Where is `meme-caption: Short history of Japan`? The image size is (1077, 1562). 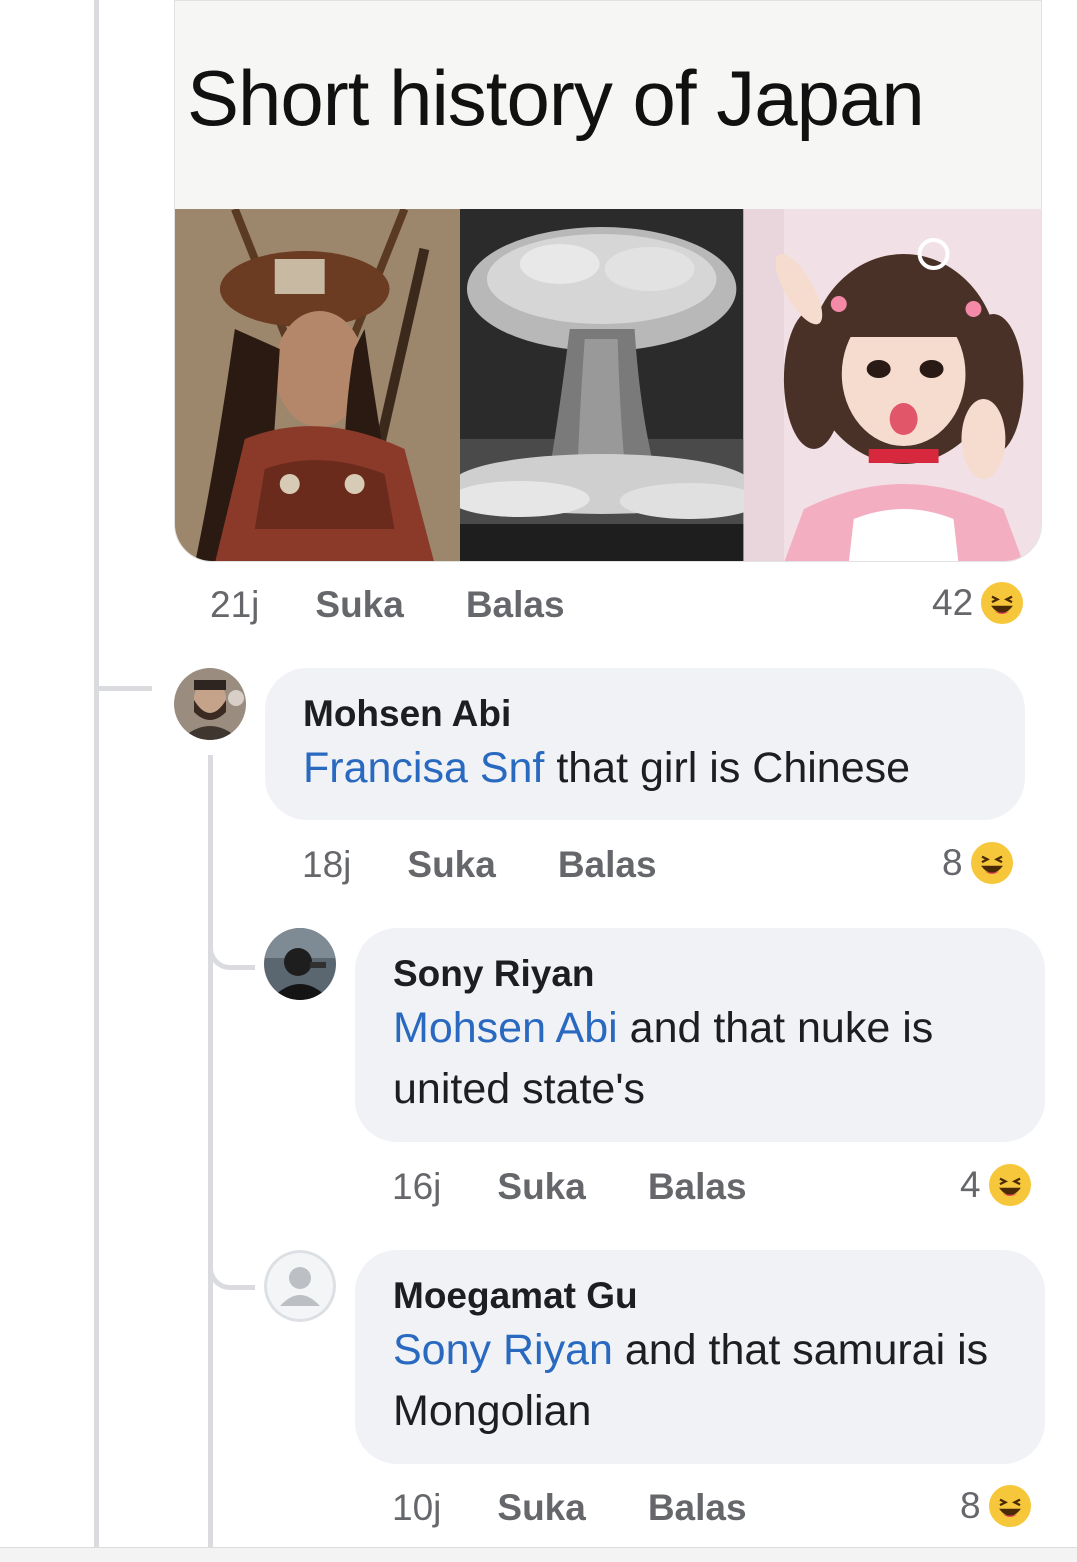
meme-caption: Short history of Japan is located at coordinates (608, 105).